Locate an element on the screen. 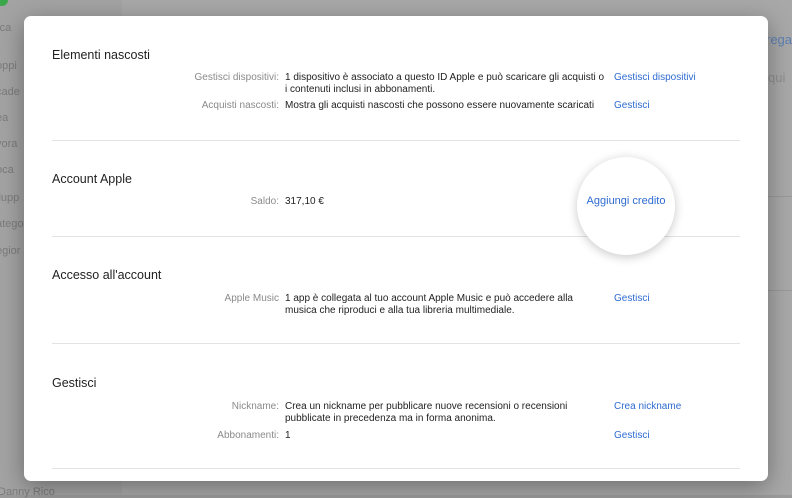 This screenshot has width=792, height=498. background-sidebar-item: ilupp is located at coordinates (10, 198).